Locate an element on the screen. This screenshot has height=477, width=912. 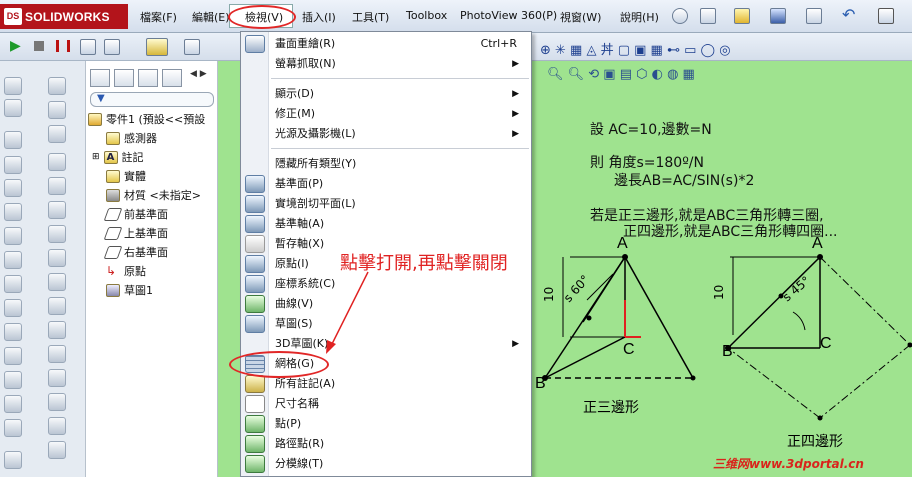
menu-item-modify: 修正(M) ▶ is located at coordinates (400, 114).